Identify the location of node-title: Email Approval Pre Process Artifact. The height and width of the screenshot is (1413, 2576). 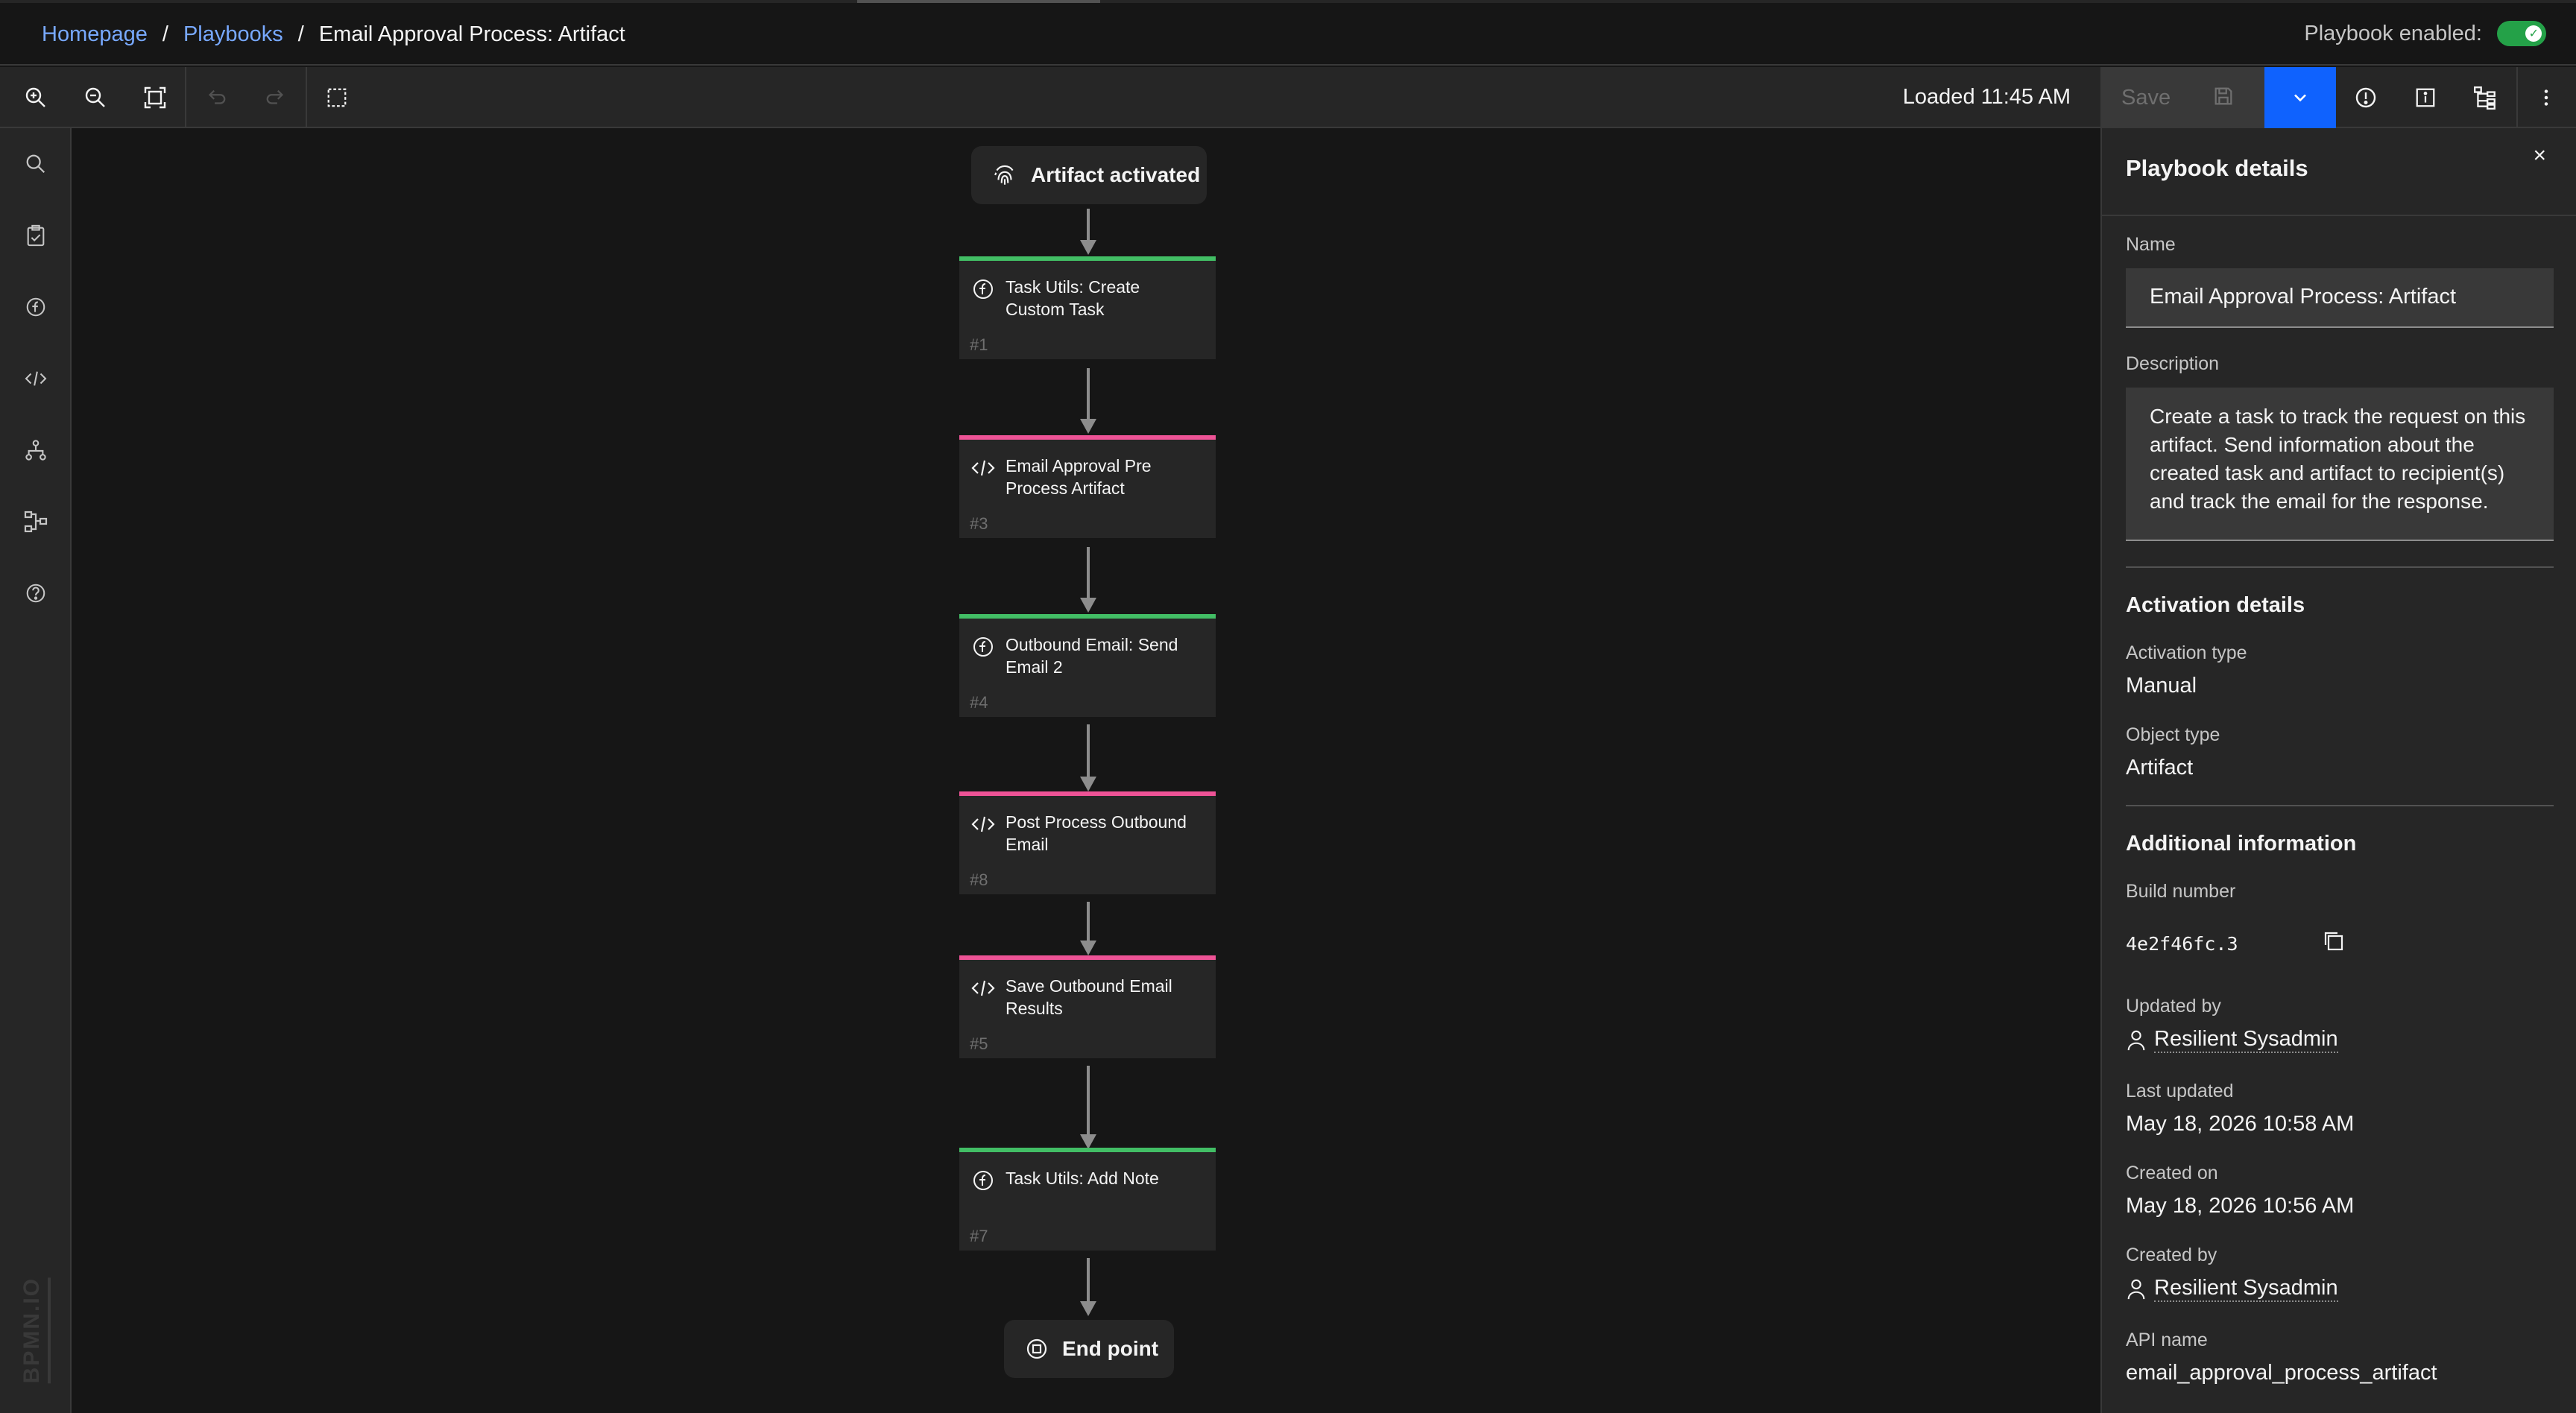
(1079, 477).